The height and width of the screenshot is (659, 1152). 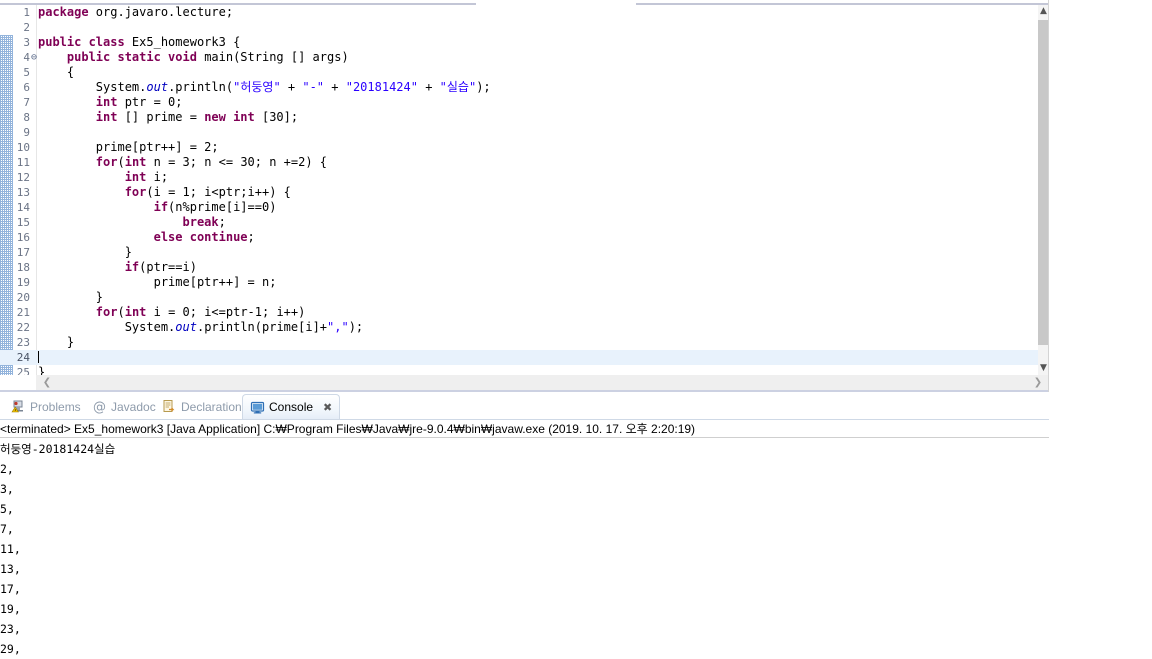 What do you see at coordinates (524, 162) in the screenshot?
I see `code-line: 11 for(int n = 3; n <= 30; n +=2) {` at bounding box center [524, 162].